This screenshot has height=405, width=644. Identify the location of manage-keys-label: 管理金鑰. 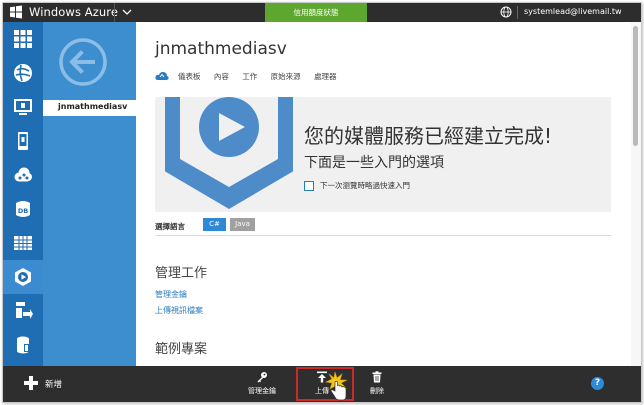
(262, 391).